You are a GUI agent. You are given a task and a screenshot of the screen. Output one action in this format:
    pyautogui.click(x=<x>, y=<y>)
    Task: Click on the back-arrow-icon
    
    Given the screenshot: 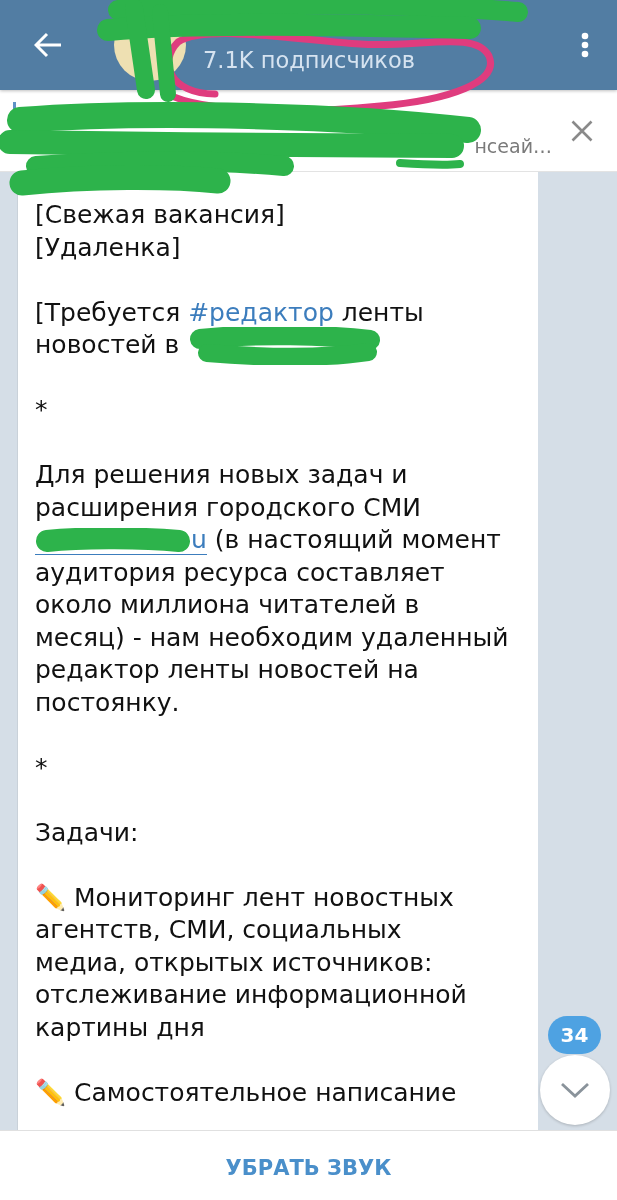 What is the action you would take?
    pyautogui.click(x=48, y=45)
    